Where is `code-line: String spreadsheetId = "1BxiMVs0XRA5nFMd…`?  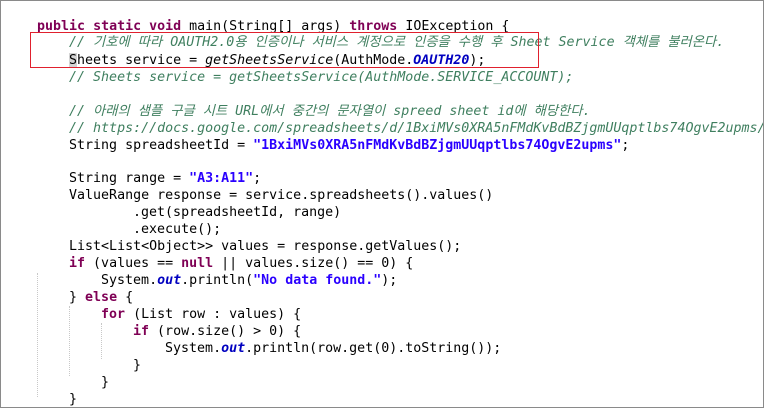
code-line: String spreadsheetId = "1BxiMVs0XRA5nFMd… is located at coordinates (333, 136).